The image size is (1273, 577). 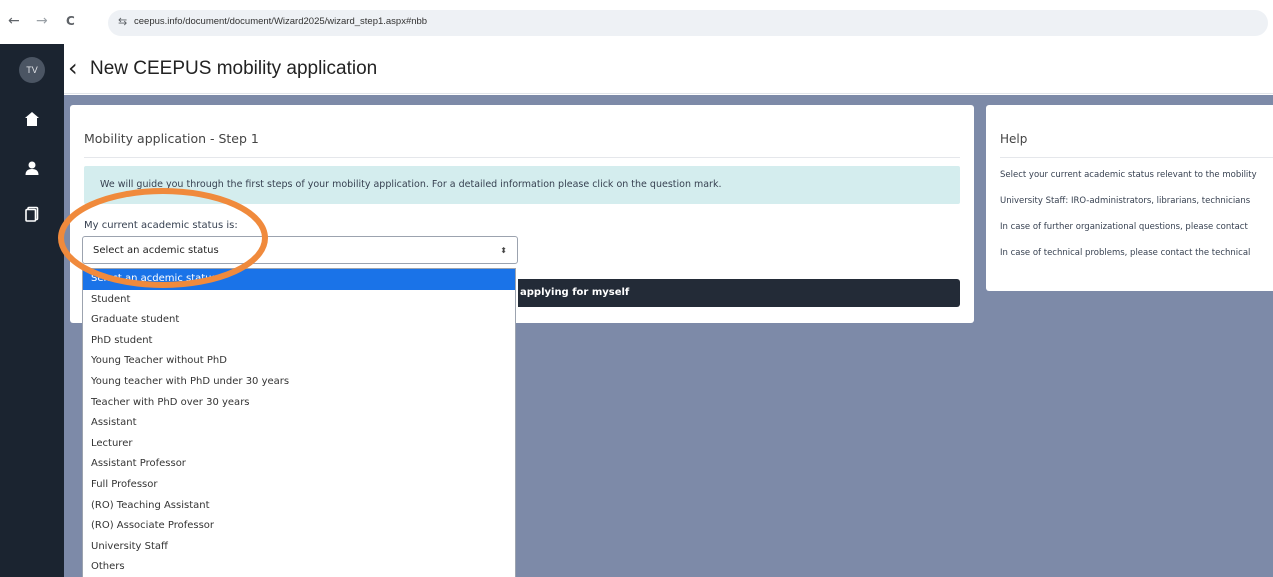 I want to click on option-item: Graduate student, so click(x=299, y=320).